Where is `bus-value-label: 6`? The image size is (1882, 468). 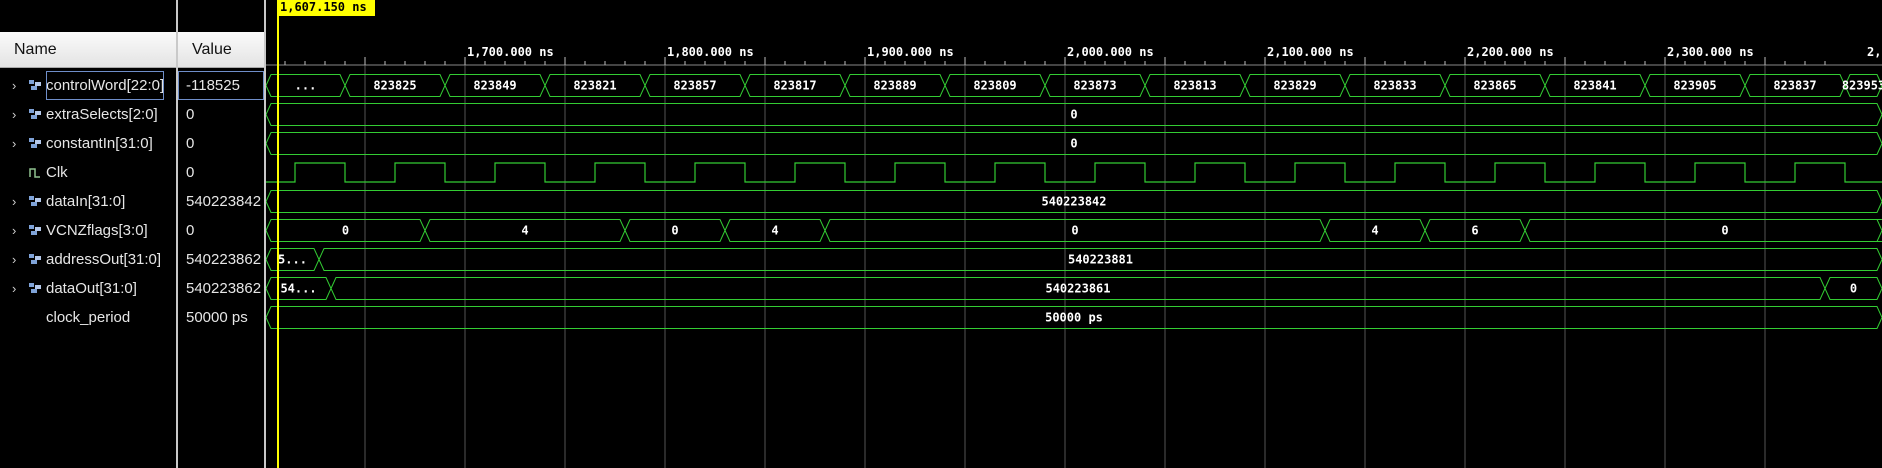
bus-value-label: 6 is located at coordinates (1474, 231).